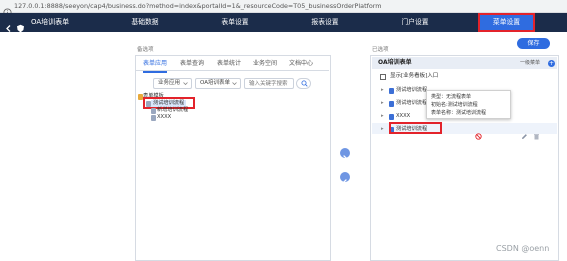 The width and height of the screenshot is (567, 261). I want to click on search-button, so click(303, 83).